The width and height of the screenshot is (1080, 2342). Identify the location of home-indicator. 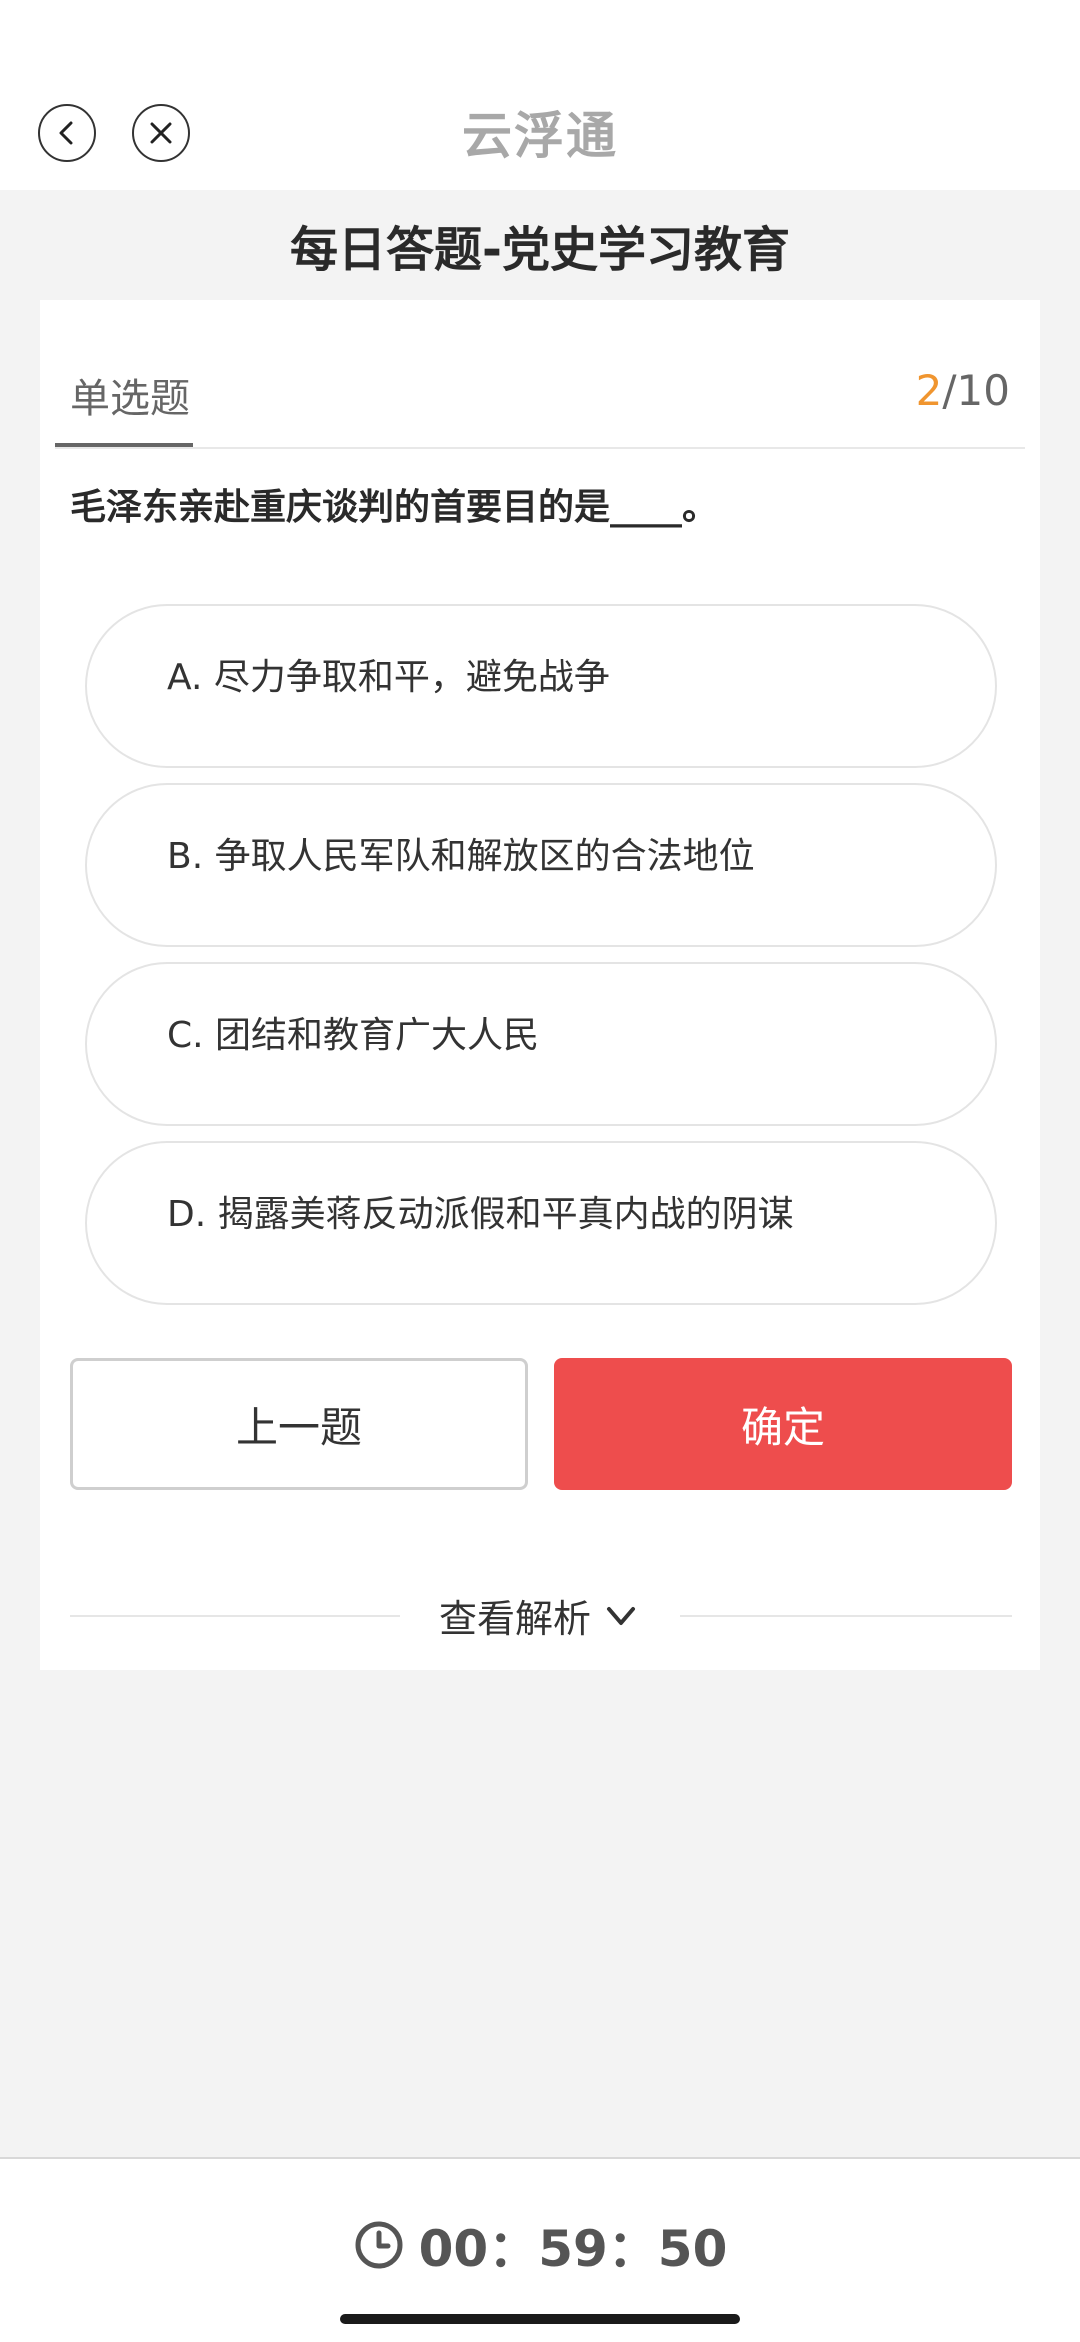
(540, 2319).